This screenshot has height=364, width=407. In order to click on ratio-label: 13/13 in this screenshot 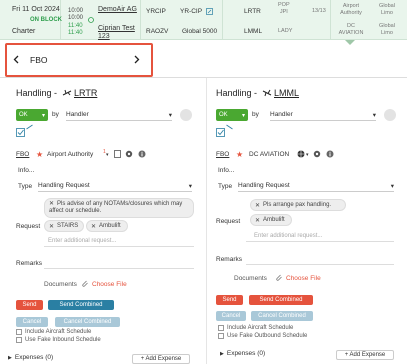, I will do `click(319, 11)`.